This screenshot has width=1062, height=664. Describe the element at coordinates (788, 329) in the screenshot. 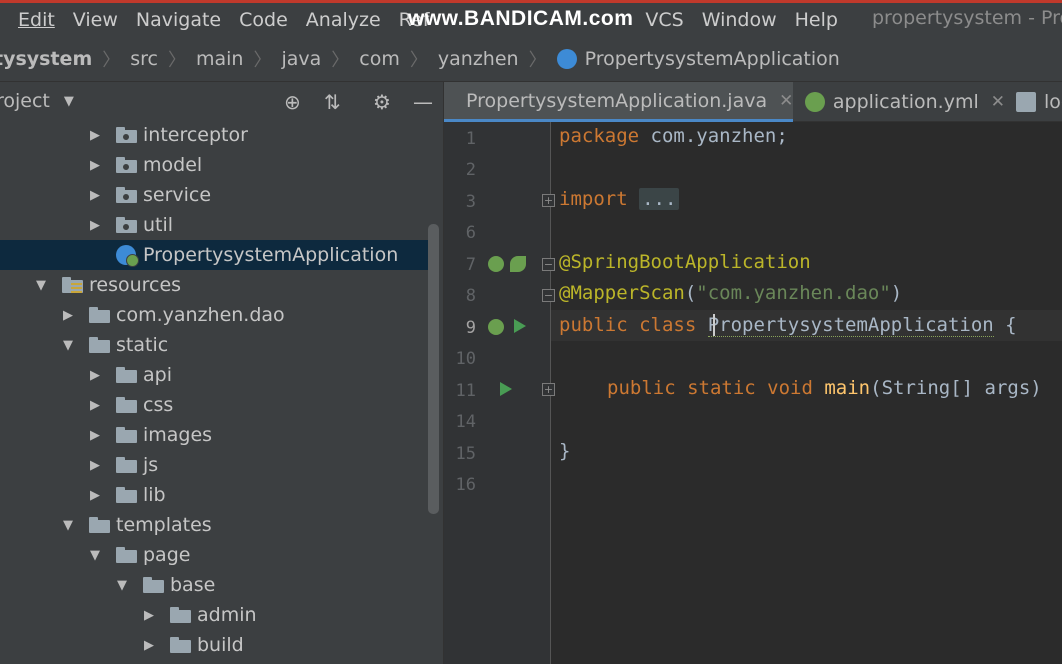

I see `code-line-9: public class PropertysystemApplication {` at that location.